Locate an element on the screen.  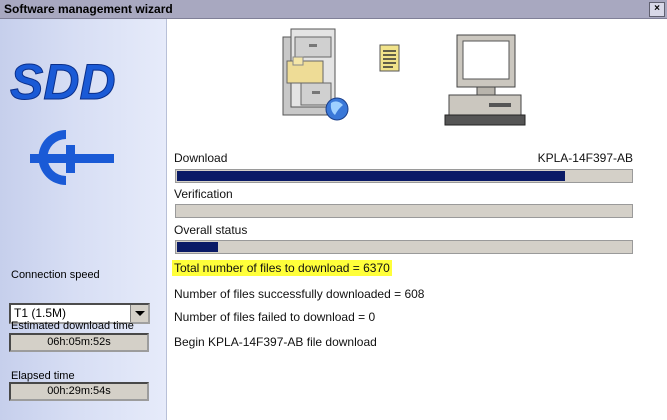
connection-speed-label: Connection speed is located at coordinates (55, 275).